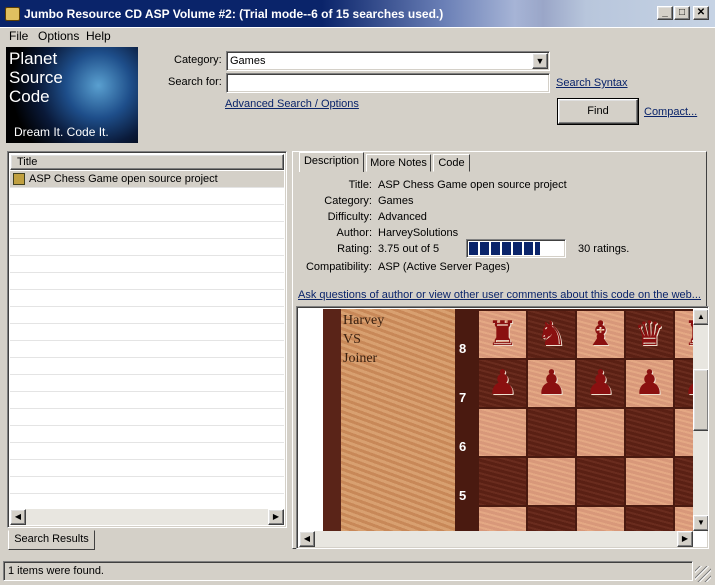 The image size is (715, 585). I want to click on chess-board: ♜♞♝♛♜♟♟♟♟♟, so click(585, 420).